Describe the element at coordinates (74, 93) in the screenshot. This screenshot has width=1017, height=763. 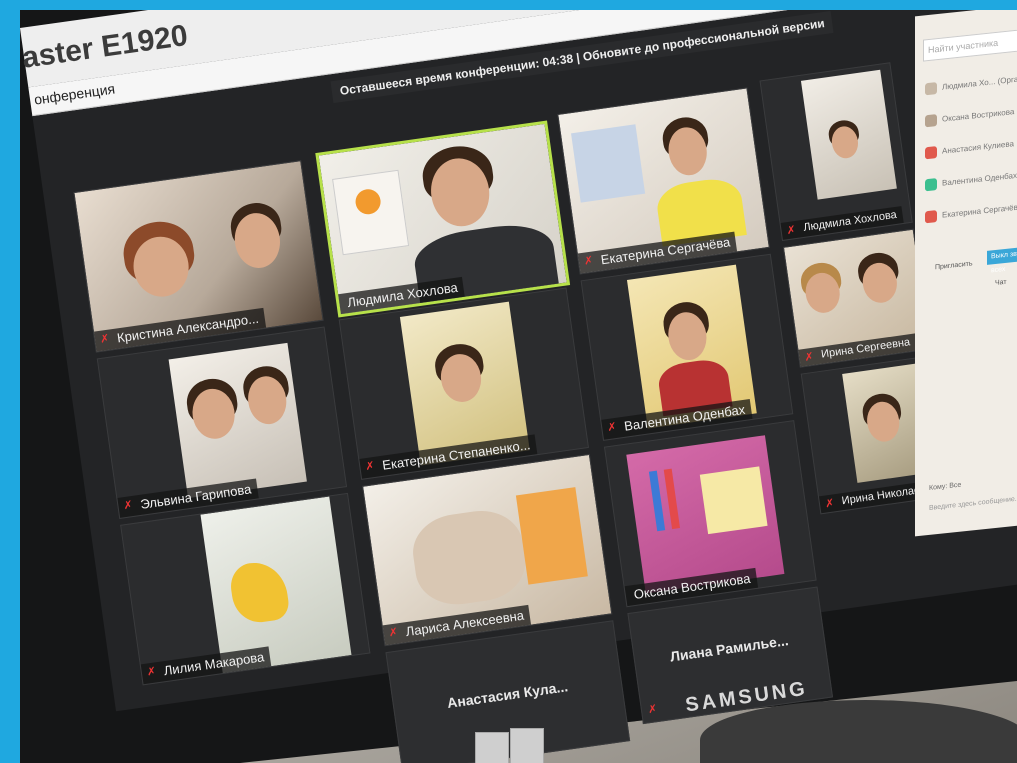
I see `conference-menu: онференция` at that location.